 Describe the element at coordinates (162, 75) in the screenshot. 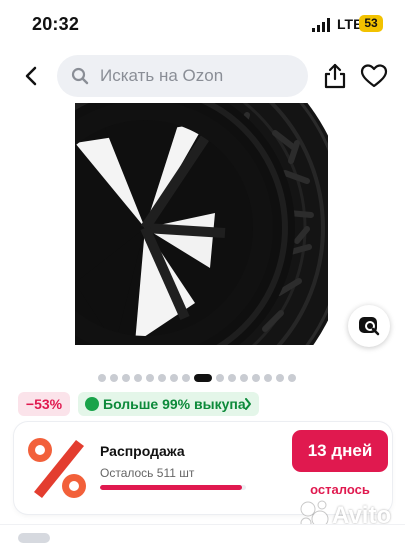

I see `search-placeholder: Искать на Ozon` at that location.